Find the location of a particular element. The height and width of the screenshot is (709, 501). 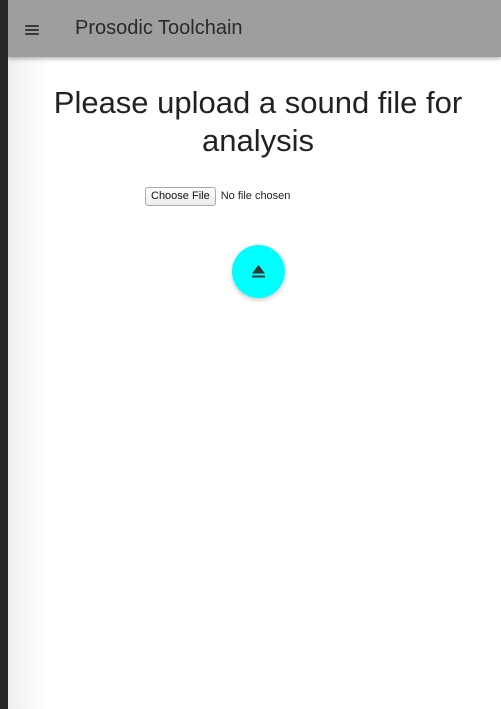

menu-button is located at coordinates (33, 30).